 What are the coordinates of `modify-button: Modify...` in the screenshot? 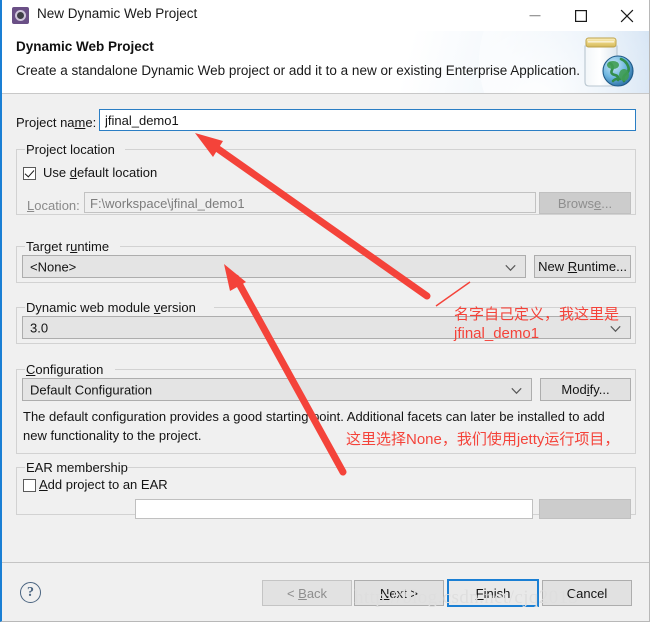 It's located at (585, 389).